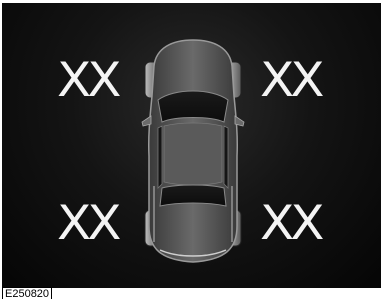  I want to click on rear-right-tire-value: XX, so click(292, 223).